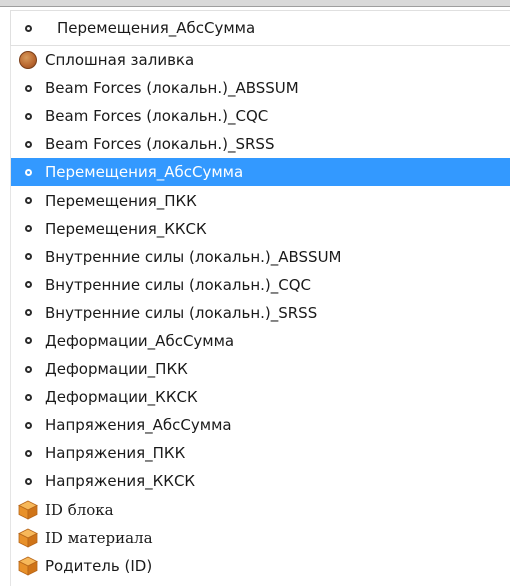 This screenshot has width=510, height=586. I want to click on list-item-label: Напряжения_ККСК, so click(120, 481).